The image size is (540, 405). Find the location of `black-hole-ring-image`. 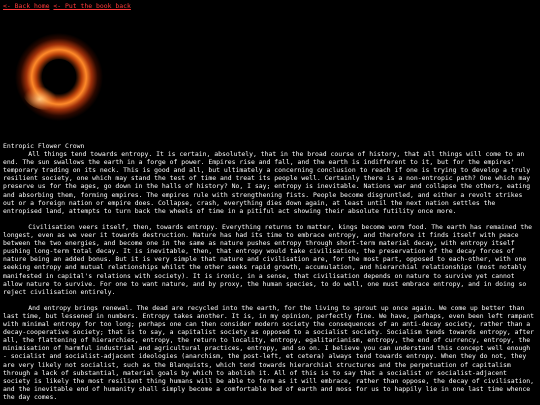

black-hole-ring-image is located at coordinates (59, 77).